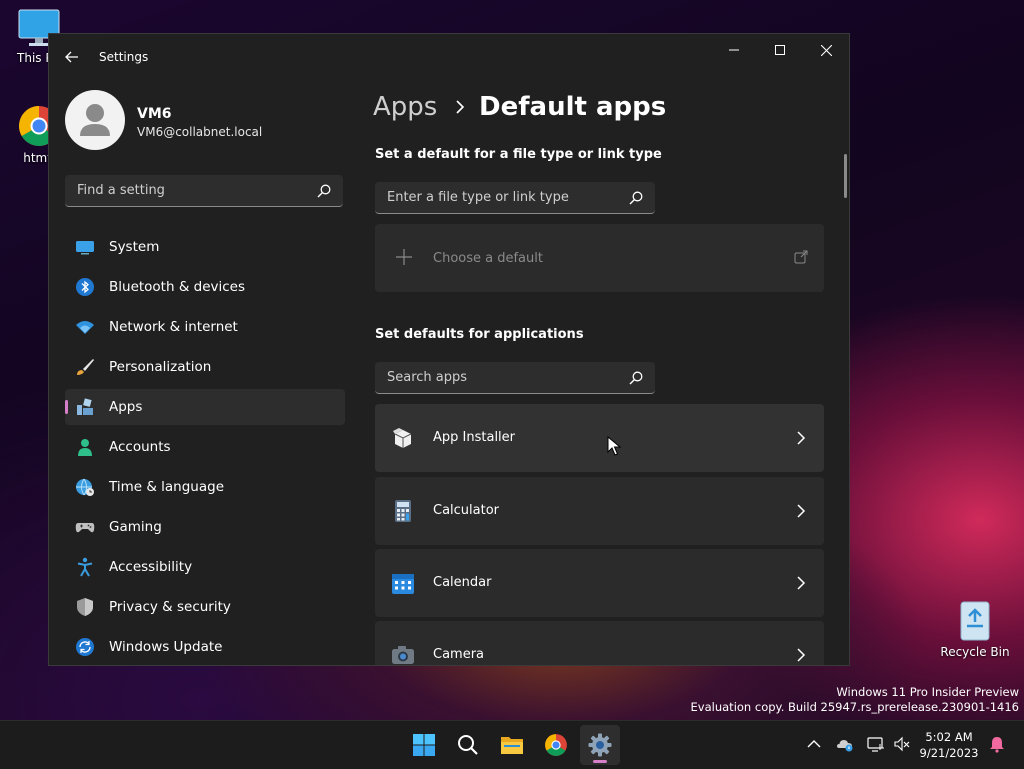  I want to click on title-bar: Settings, so click(449, 57).